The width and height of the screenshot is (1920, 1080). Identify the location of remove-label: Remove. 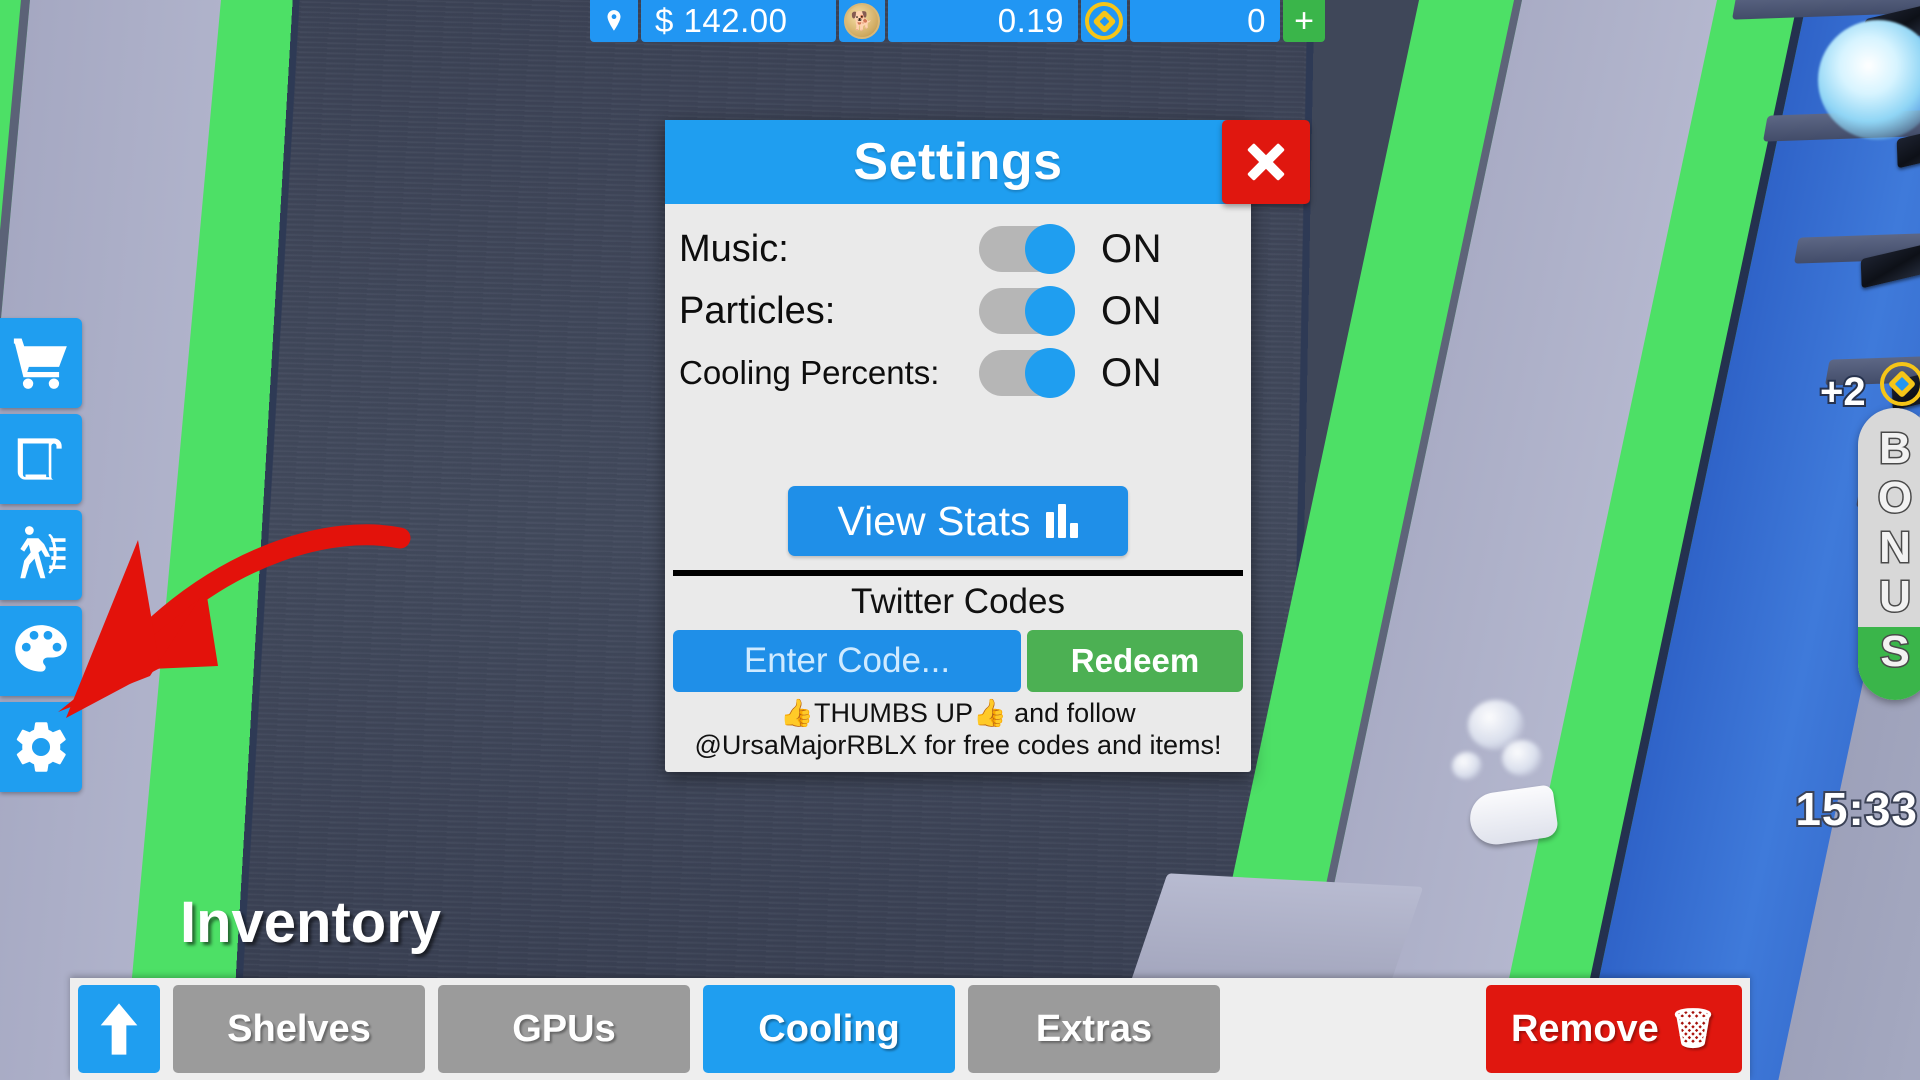
(1584, 1028).